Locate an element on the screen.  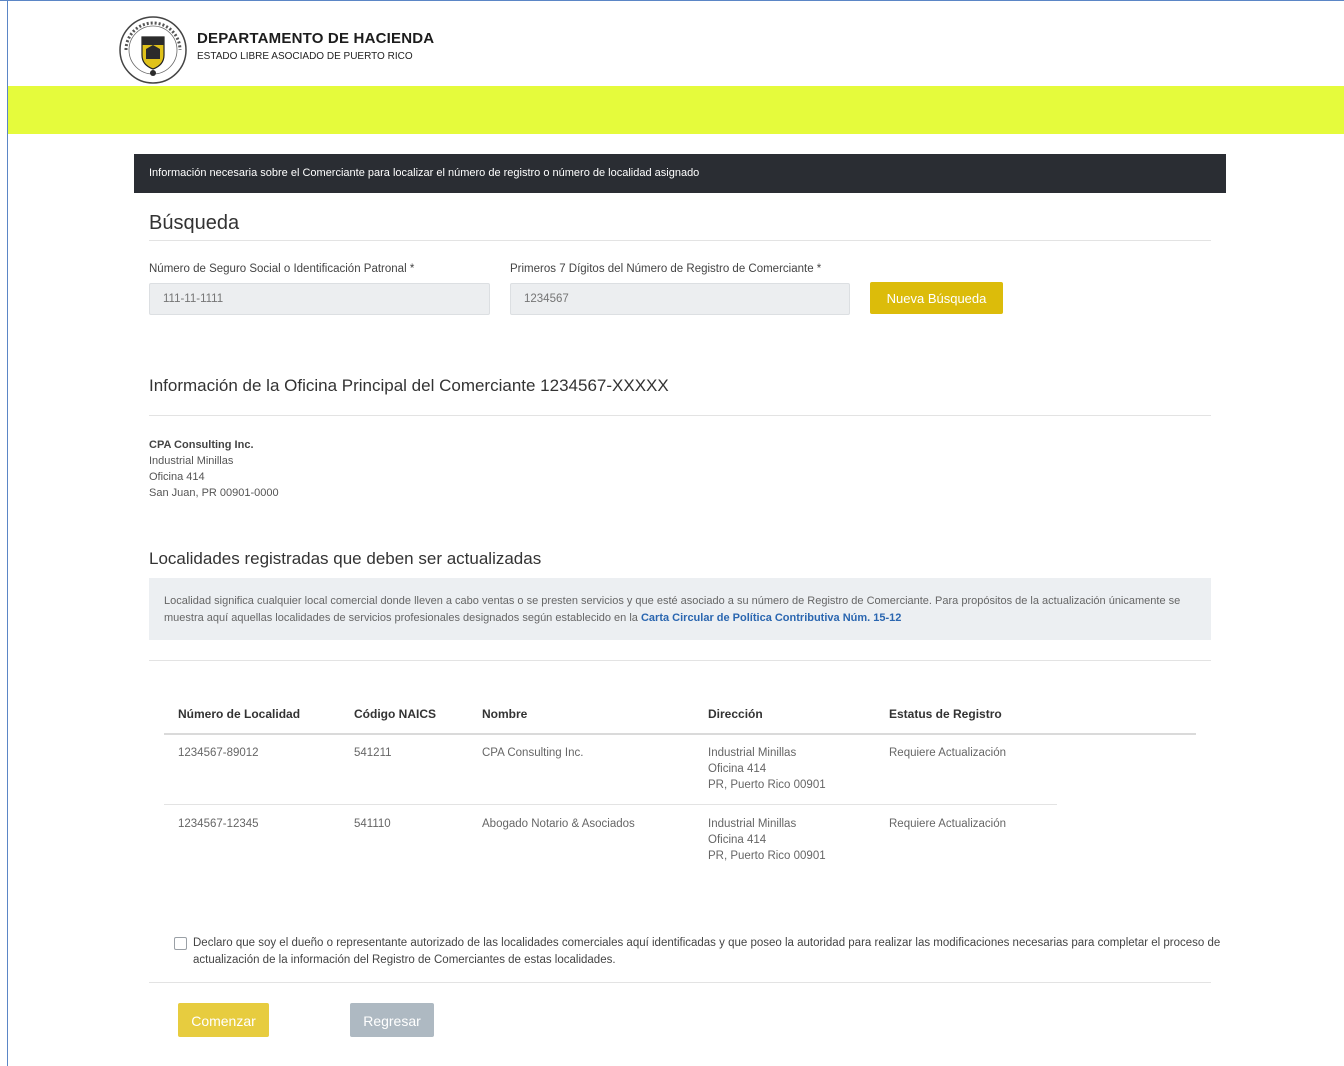
search-section-title: Búsqueda is located at coordinates (194, 223).